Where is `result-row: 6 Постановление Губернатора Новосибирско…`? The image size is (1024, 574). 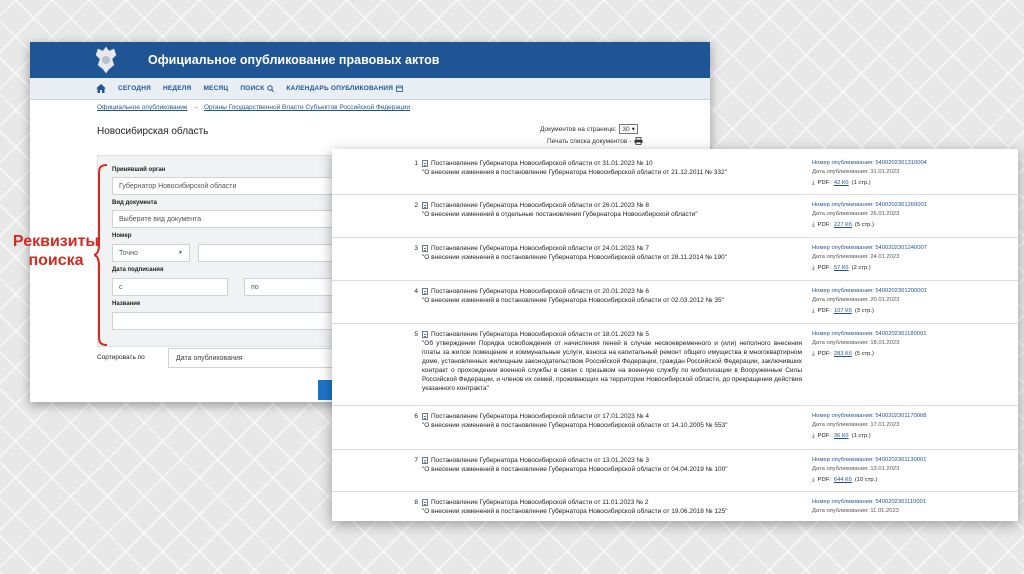 result-row: 6 Постановление Губернатора Новосибирско… is located at coordinates (675, 428).